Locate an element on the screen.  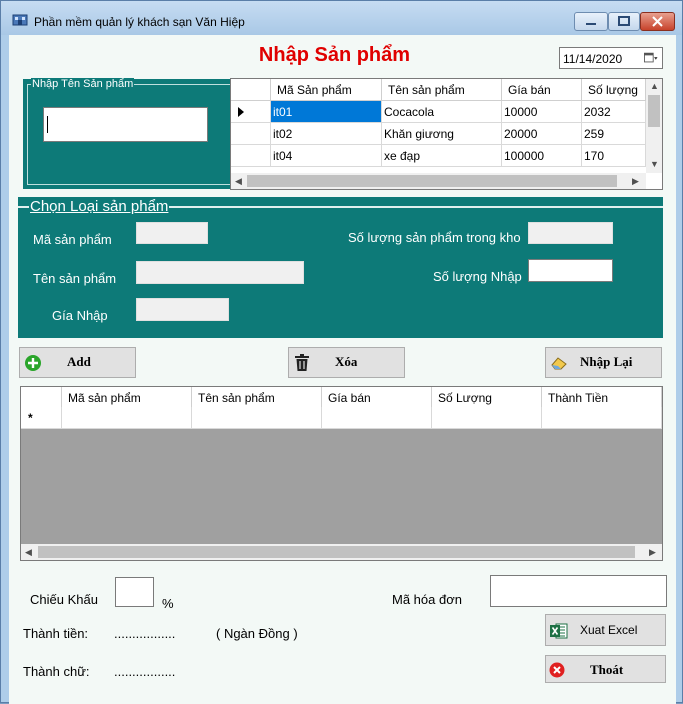
vertical-scrollbar: ▲ ▼ is located at coordinates (654, 126).